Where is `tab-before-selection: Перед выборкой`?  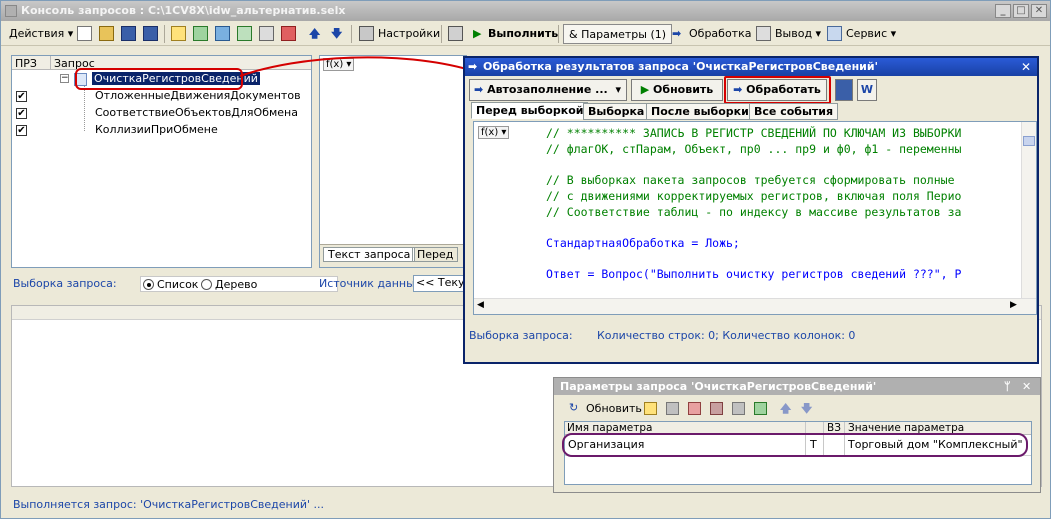
tab-before-selection: Перед выборкой is located at coordinates (530, 110).